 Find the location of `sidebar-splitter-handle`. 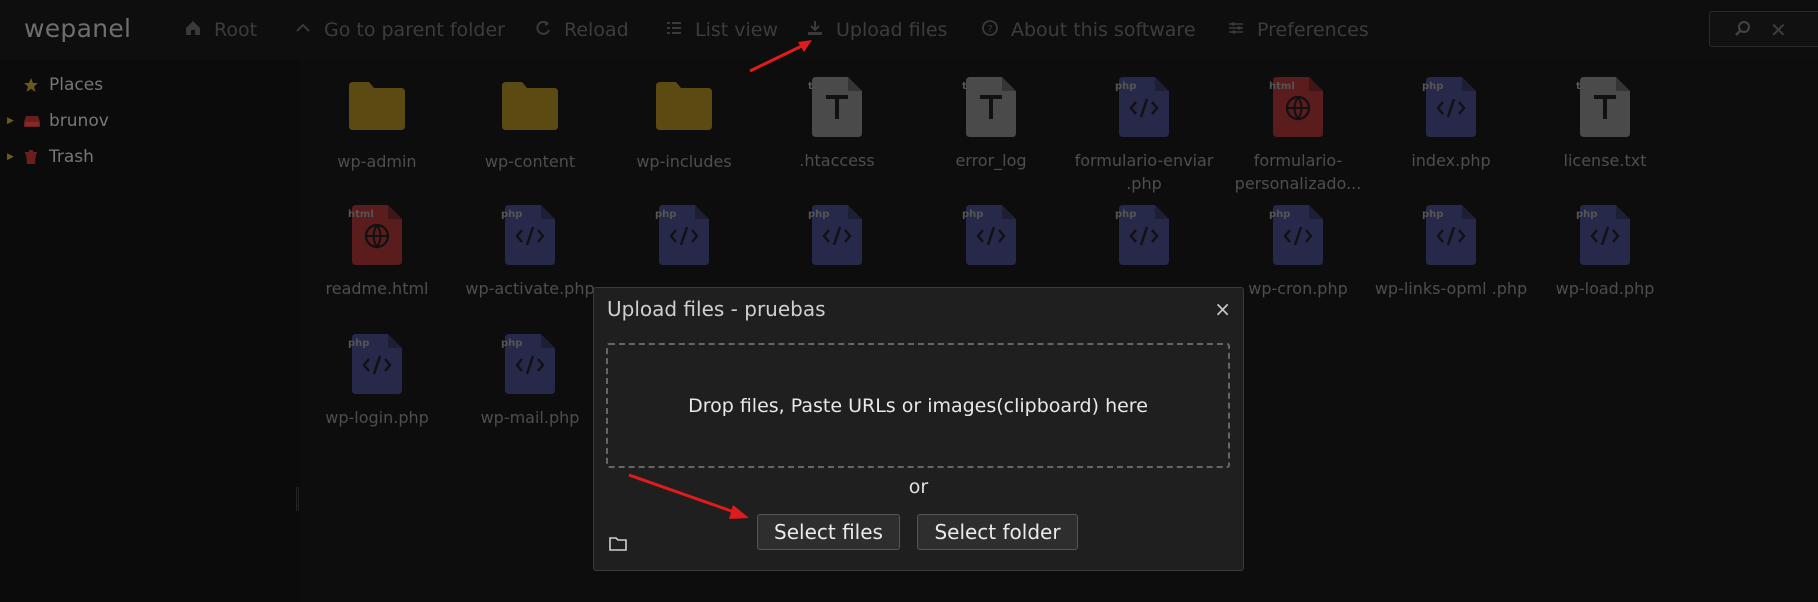

sidebar-splitter-handle is located at coordinates (297, 499).